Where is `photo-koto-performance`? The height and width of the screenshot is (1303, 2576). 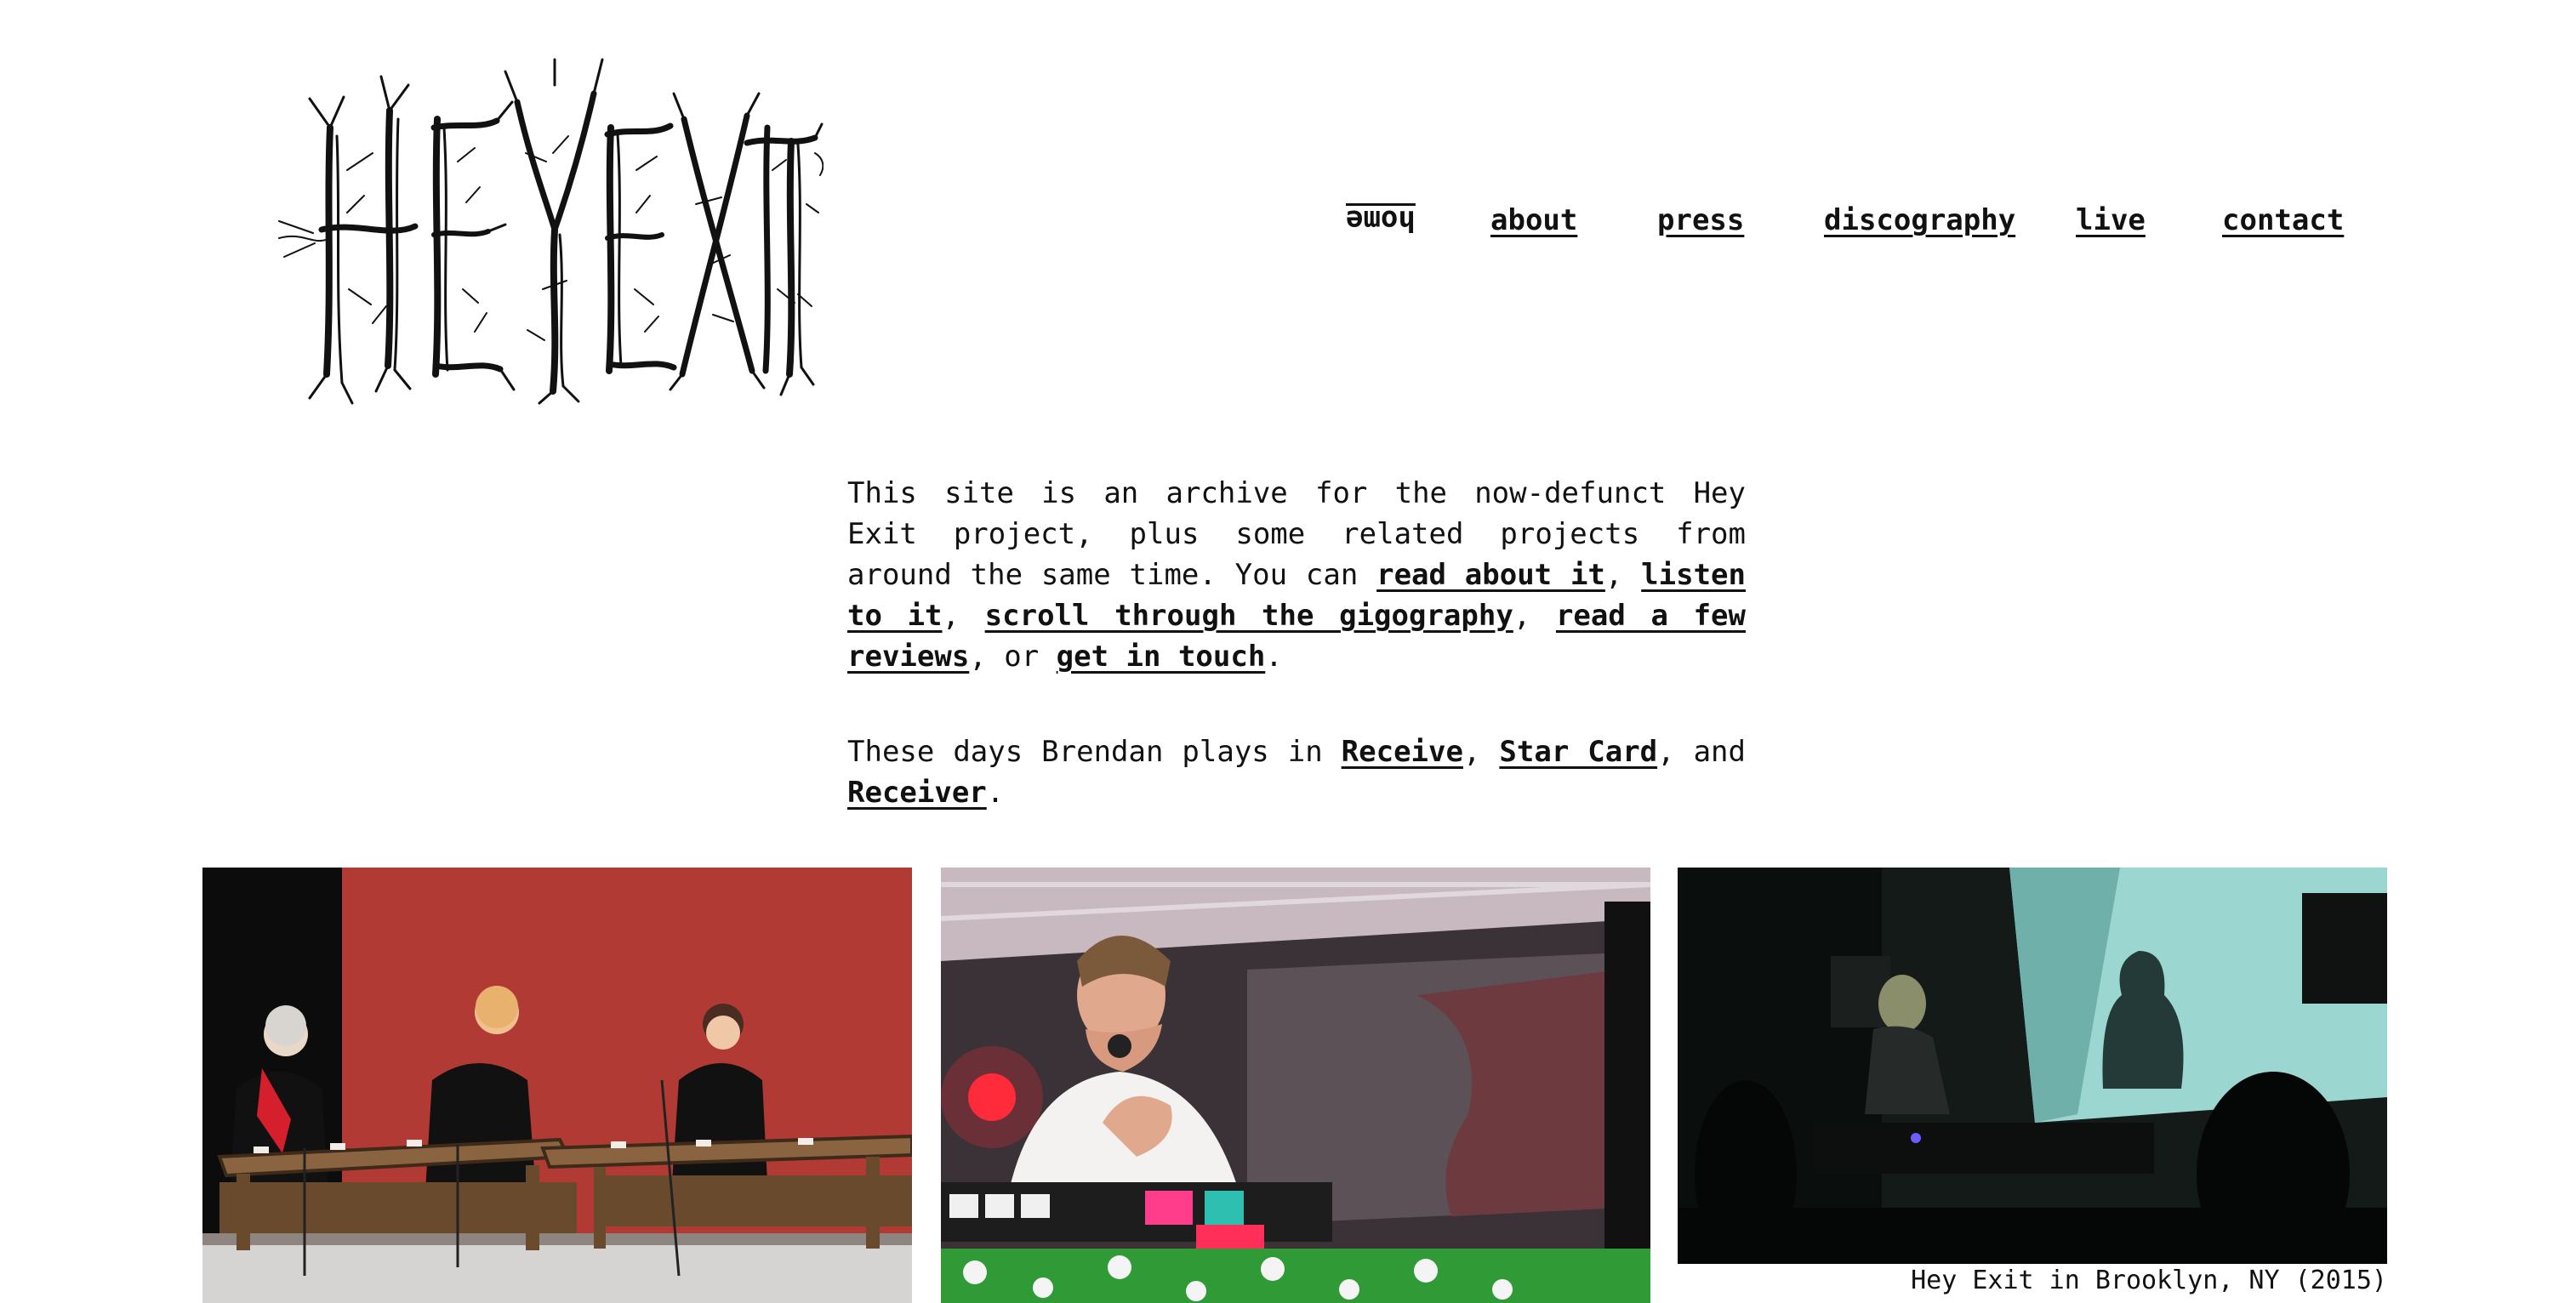 photo-koto-performance is located at coordinates (557, 1085).